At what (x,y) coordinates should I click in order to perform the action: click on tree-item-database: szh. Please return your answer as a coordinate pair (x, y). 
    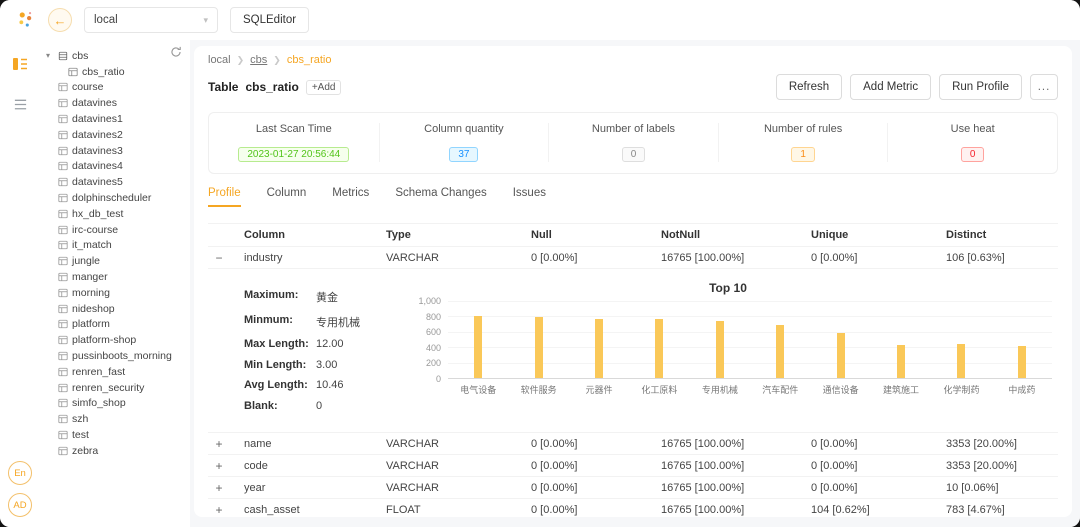
    Looking at the image, I should click on (116, 419).